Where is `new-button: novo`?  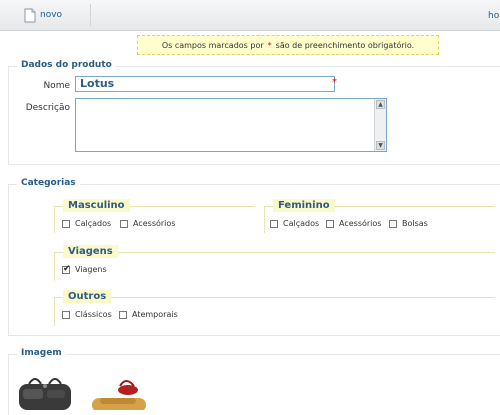 new-button: novo is located at coordinates (43, 15).